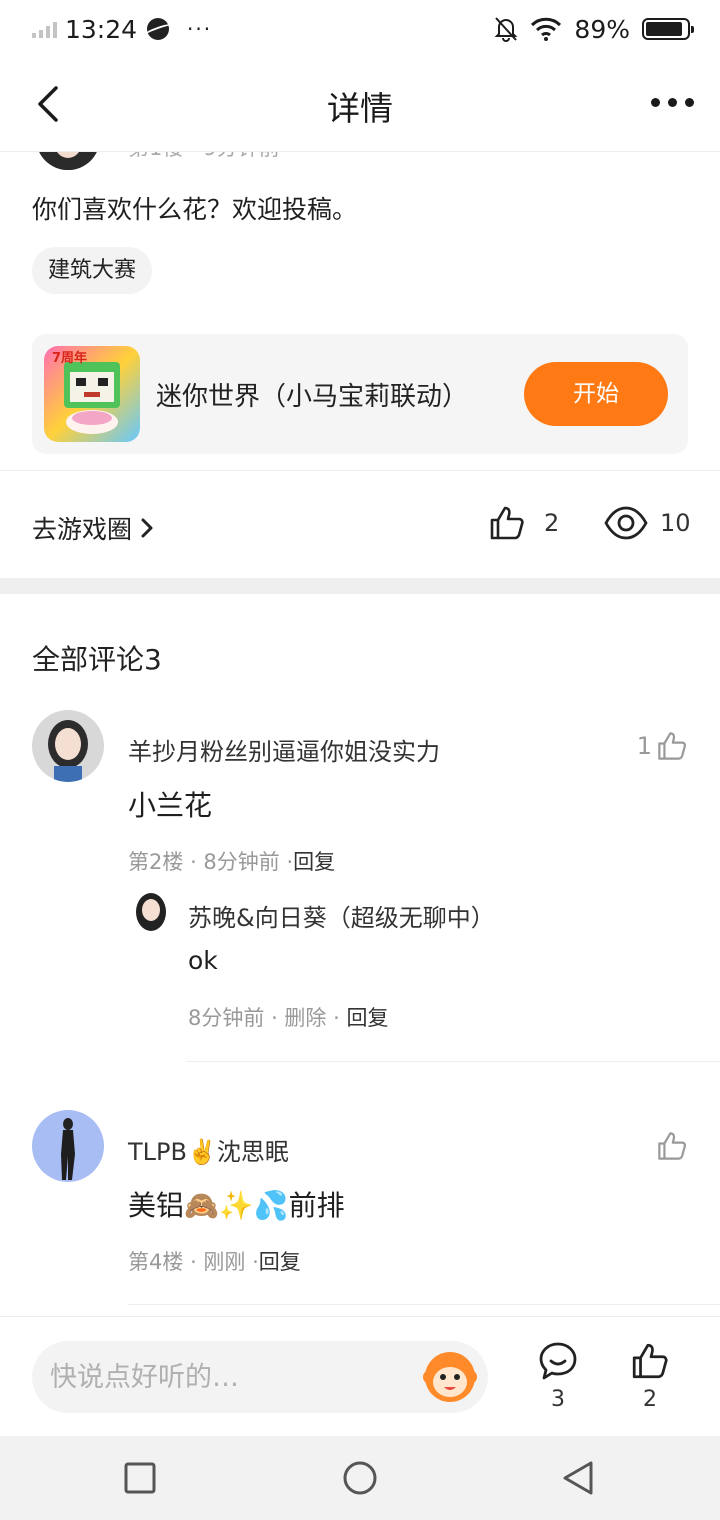  What do you see at coordinates (596, 394) in the screenshot?
I see `start-game-button: 开始` at bounding box center [596, 394].